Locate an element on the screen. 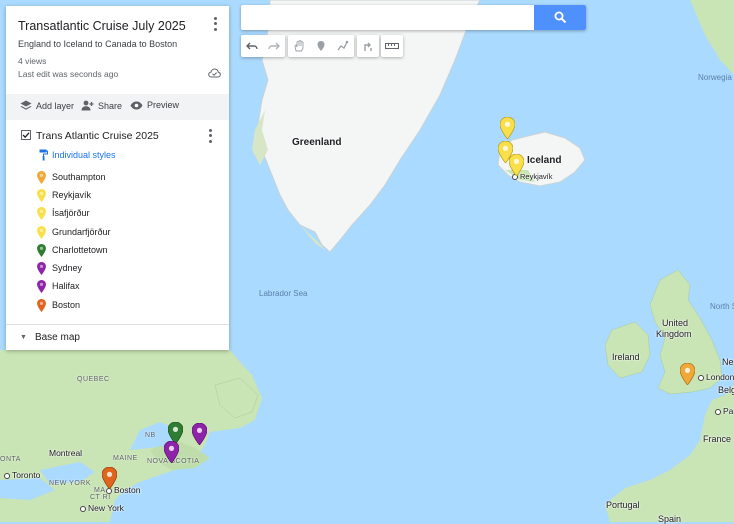  marker-sydney is located at coordinates (199, 434).